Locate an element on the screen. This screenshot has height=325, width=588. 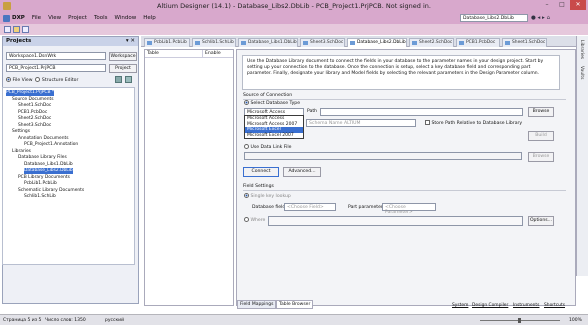
tree-item: Database_Libs2.DbLib is located at coordinates (48, 171).